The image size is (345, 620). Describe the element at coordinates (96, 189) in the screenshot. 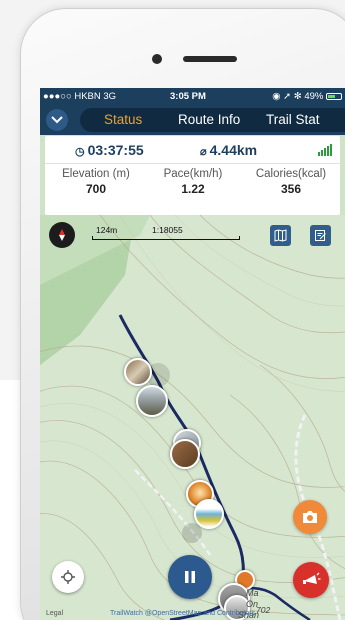

I see `elevation-value: 700` at that location.